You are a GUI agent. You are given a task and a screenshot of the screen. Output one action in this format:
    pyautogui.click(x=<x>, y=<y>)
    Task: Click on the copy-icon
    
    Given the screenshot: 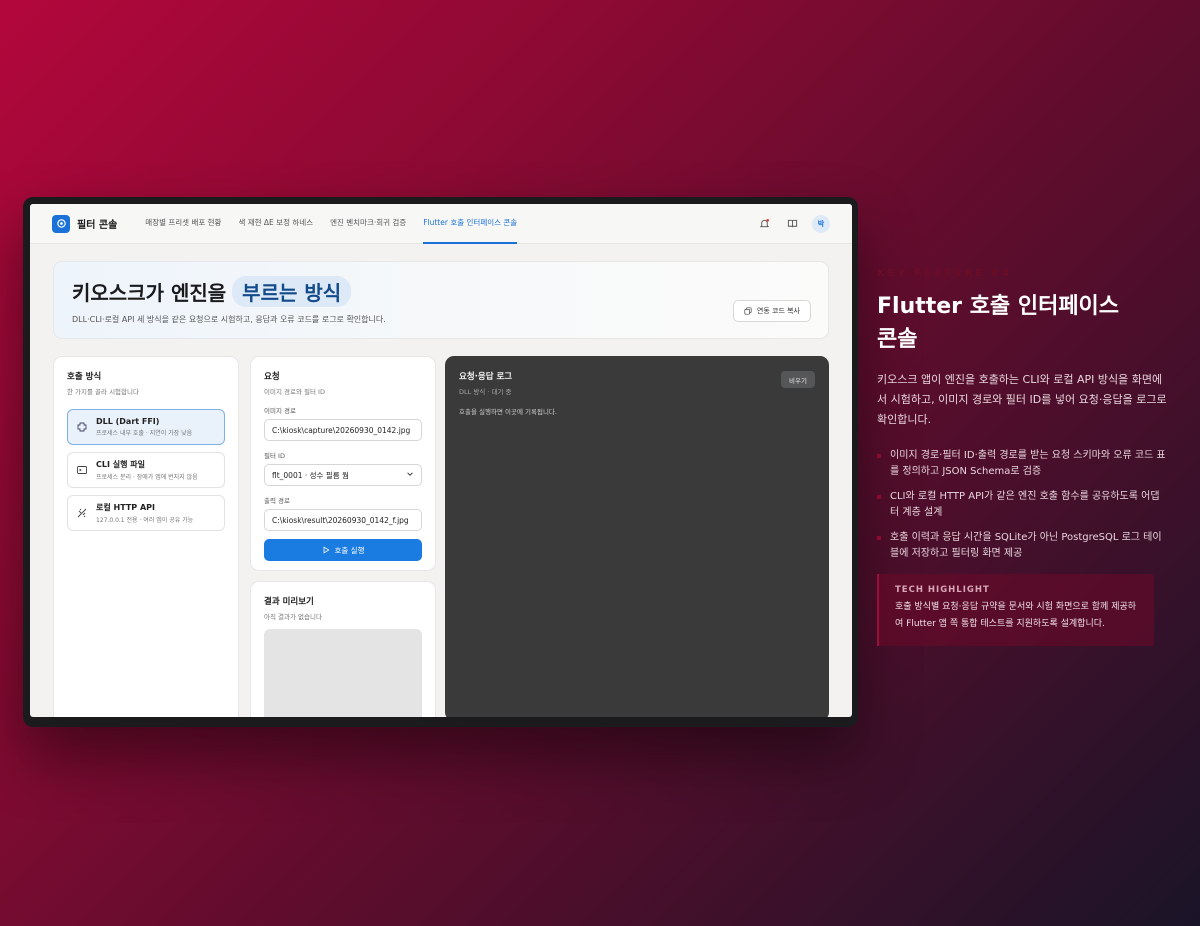 What is the action you would take?
    pyautogui.click(x=748, y=311)
    